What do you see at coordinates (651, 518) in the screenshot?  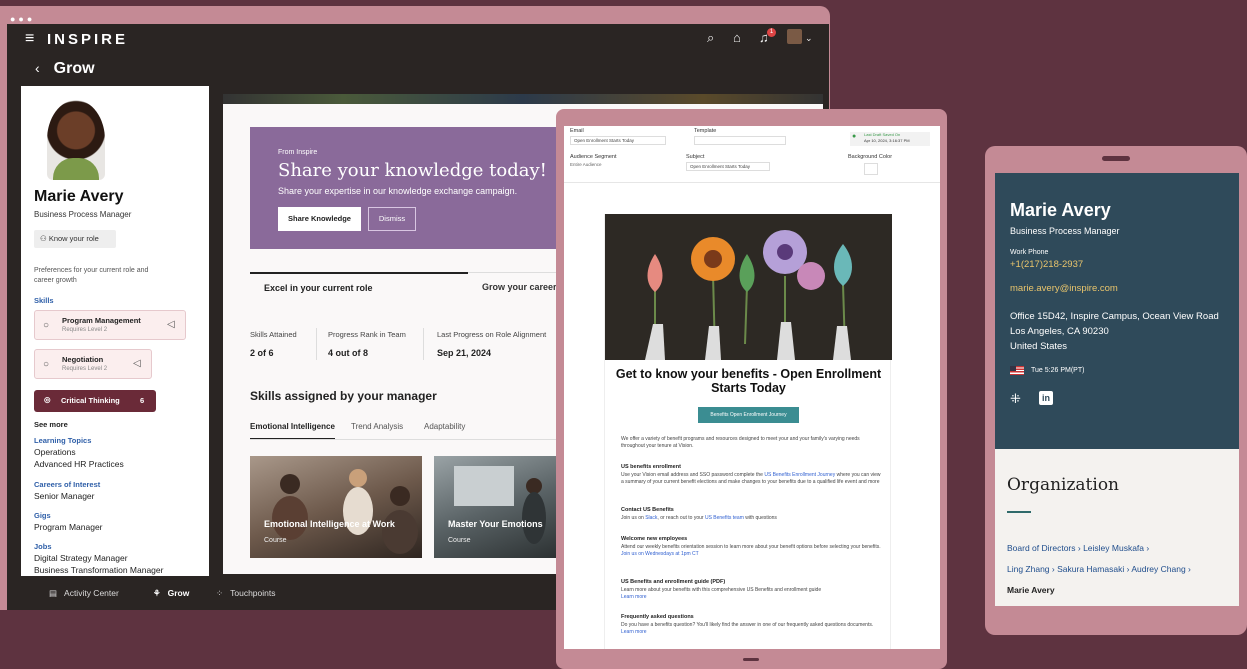 I see `slack-link: Slack` at bounding box center [651, 518].